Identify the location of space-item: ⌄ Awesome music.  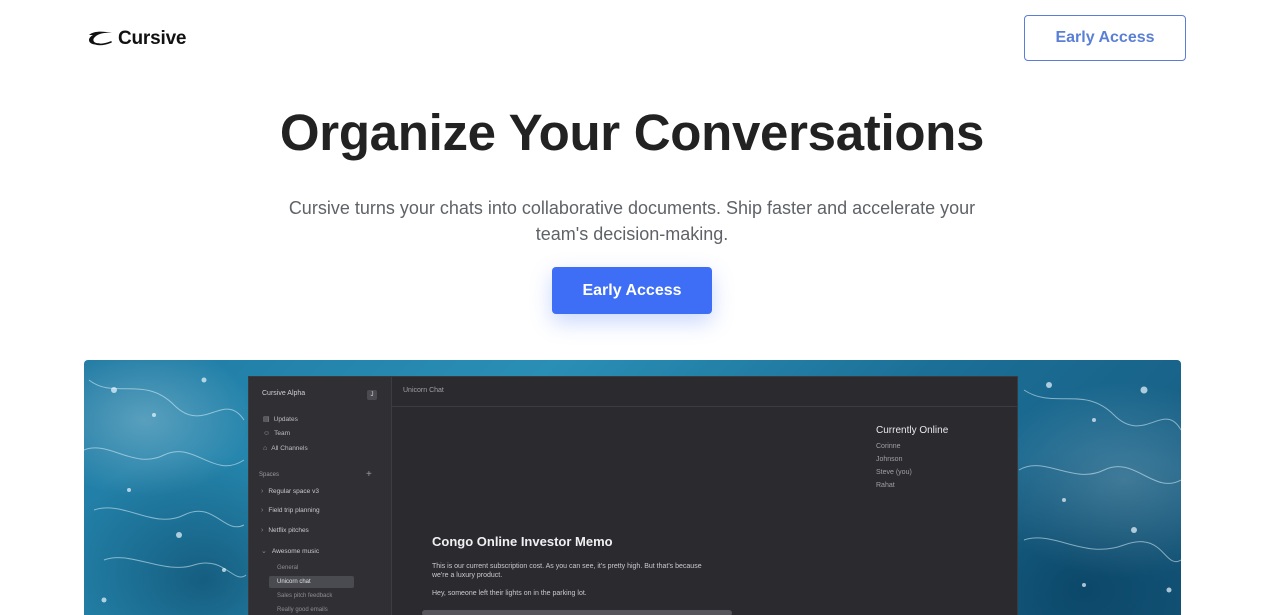
(290, 551).